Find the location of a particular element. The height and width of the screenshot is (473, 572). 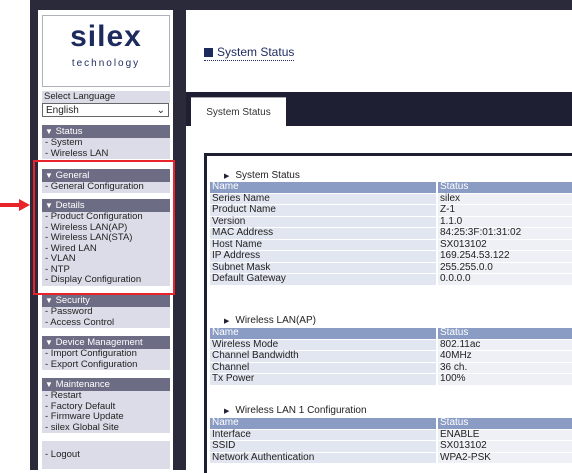

table-row: Product Name Z-1 is located at coordinates (391, 210).